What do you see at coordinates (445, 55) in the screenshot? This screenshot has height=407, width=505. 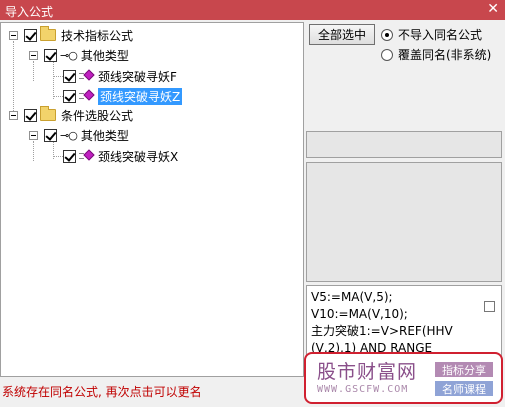 I see `radio-label: 覆盖同名(非系统)` at bounding box center [445, 55].